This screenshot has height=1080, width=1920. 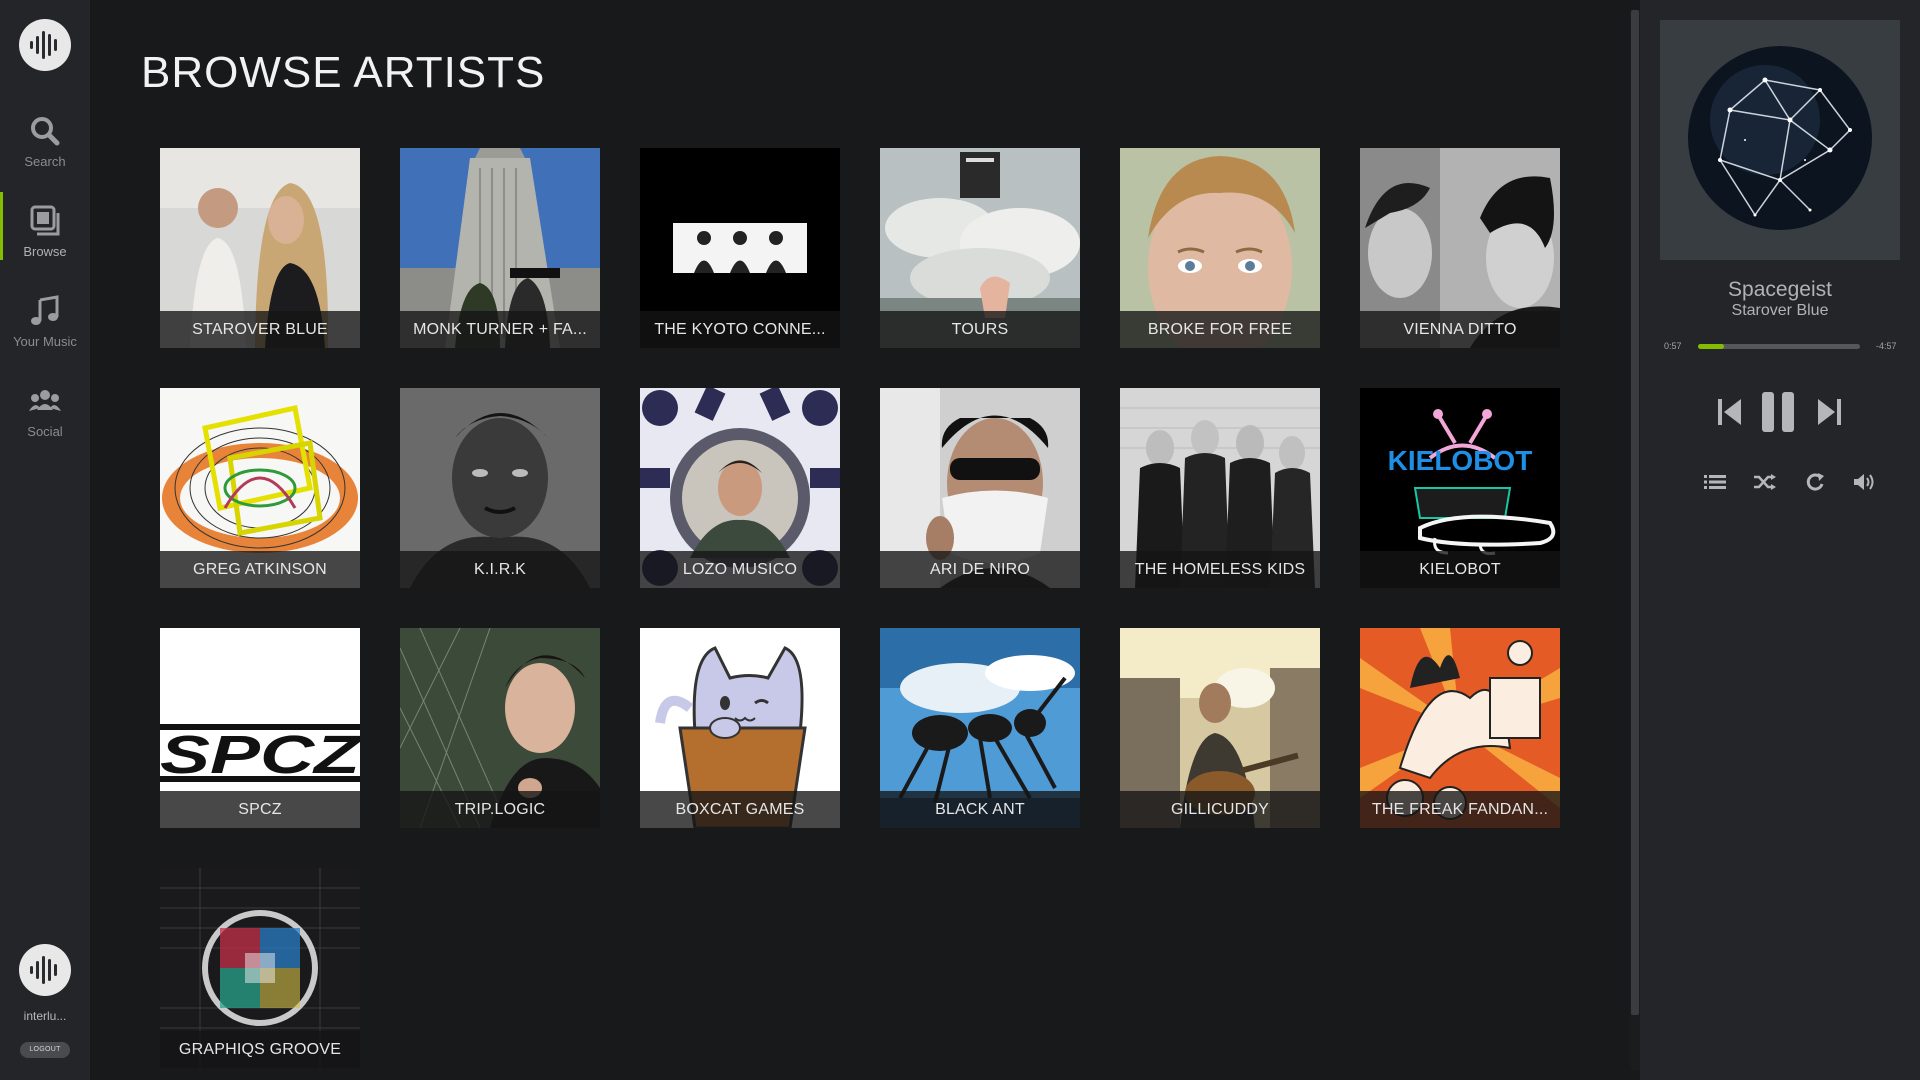 I want to click on artist-tile-black-ant: BLACK ANT, so click(x=980, y=728).